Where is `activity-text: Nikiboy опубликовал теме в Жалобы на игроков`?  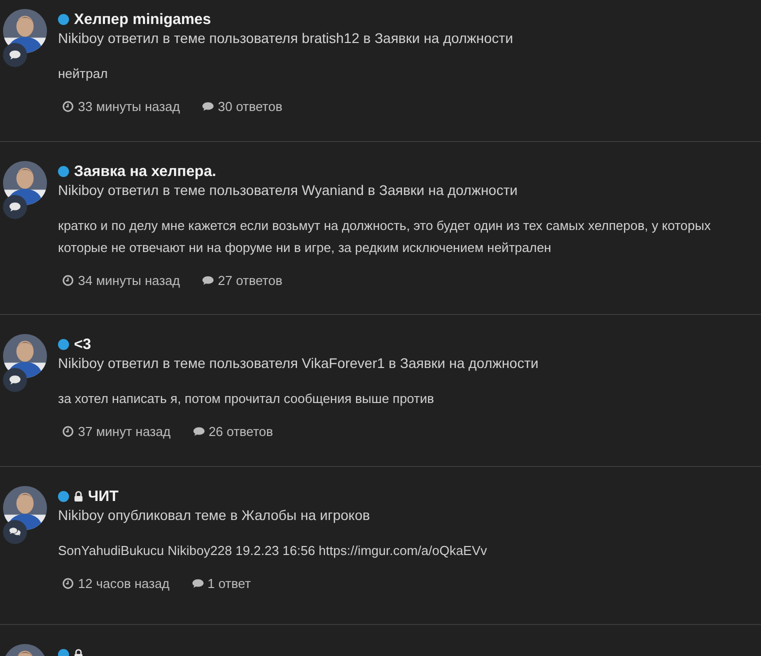 activity-text: Nikiboy опубликовал теме в Жалобы на игроков is located at coordinates (214, 515).